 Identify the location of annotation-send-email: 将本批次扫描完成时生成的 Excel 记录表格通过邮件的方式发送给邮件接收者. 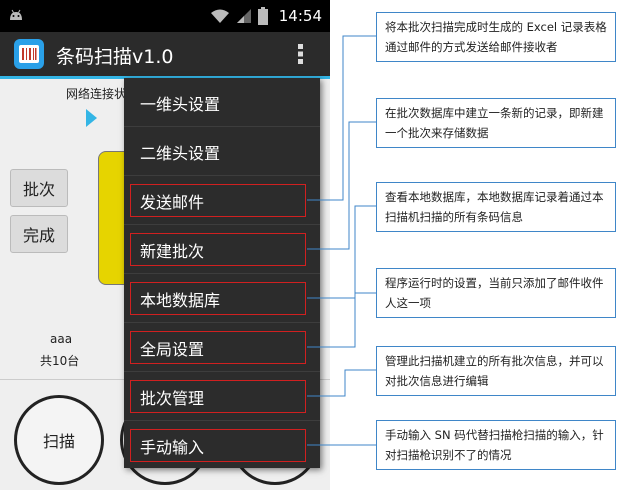
(496, 37).